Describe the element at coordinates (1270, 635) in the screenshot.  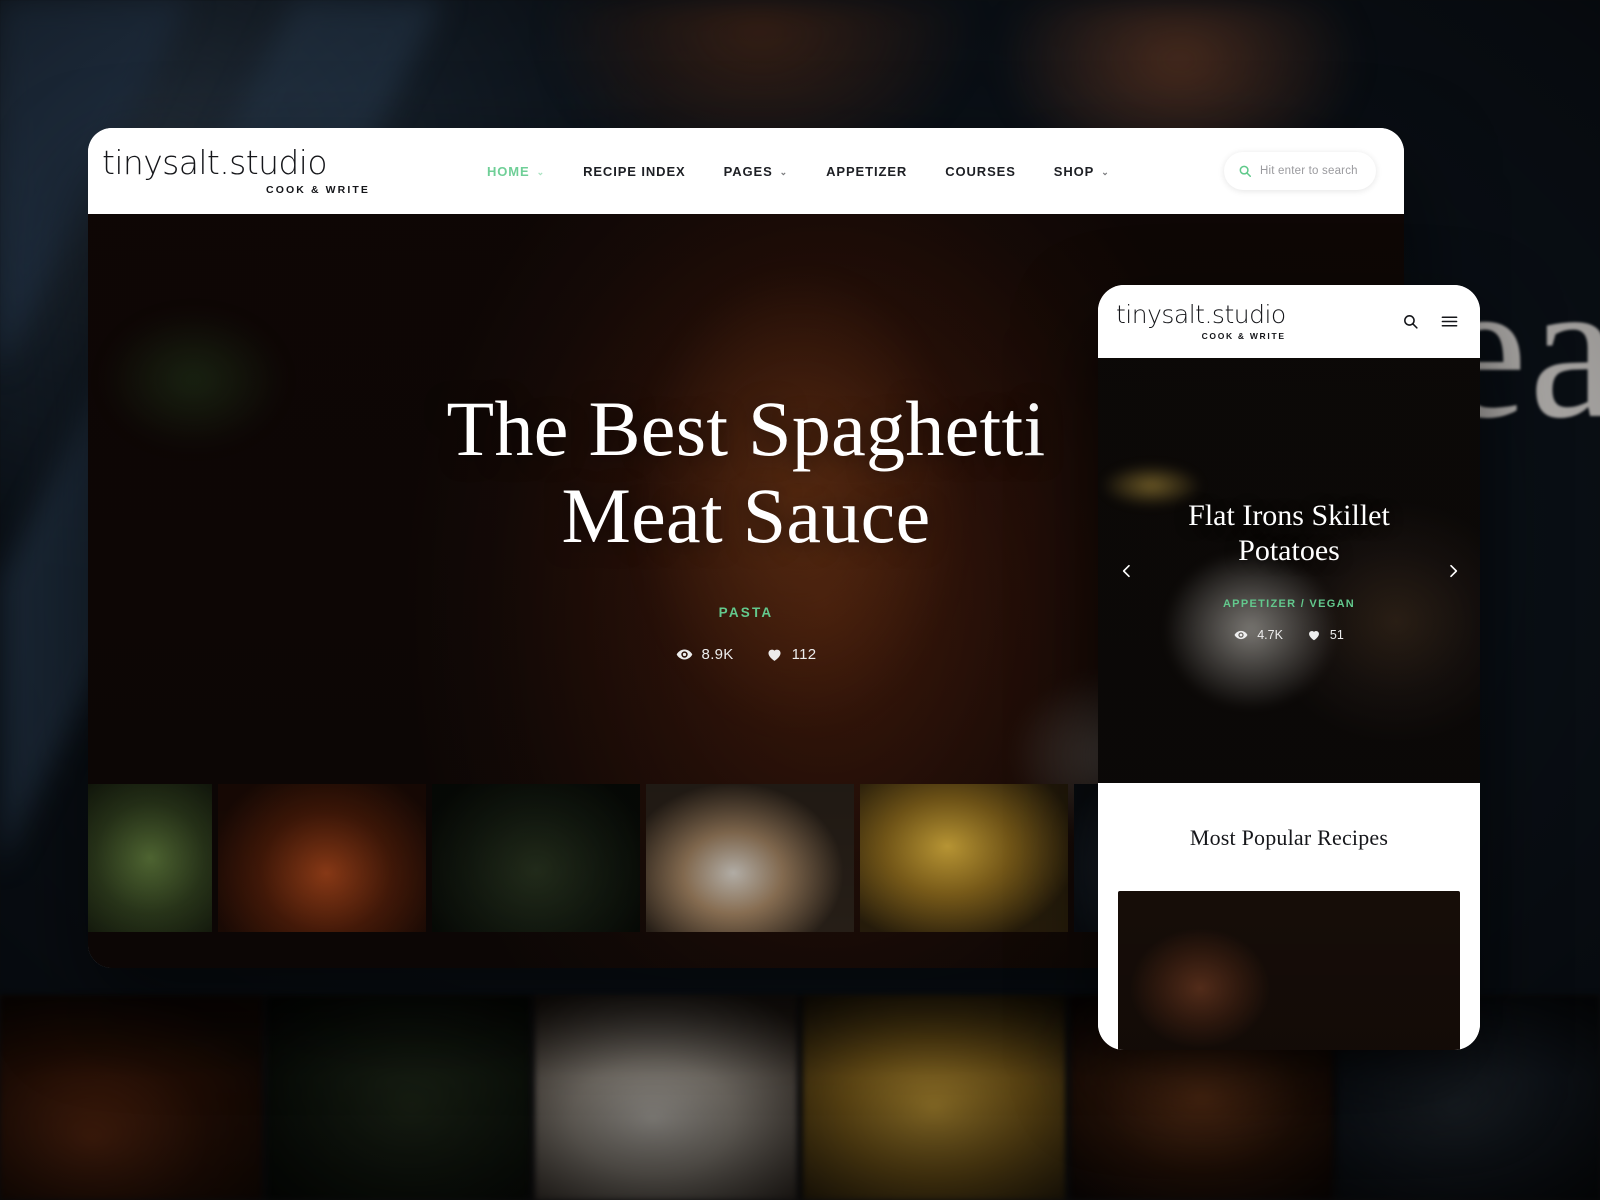
I see `mobile-view-count-value: 4.7K` at that location.